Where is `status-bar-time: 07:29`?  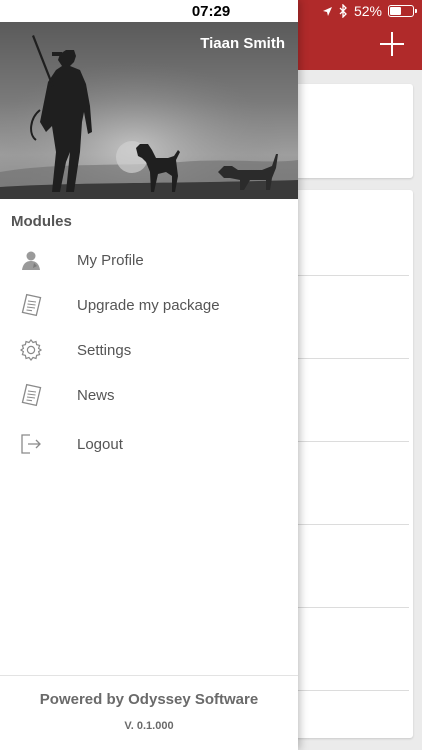 status-bar-time: 07:29 is located at coordinates (211, 11).